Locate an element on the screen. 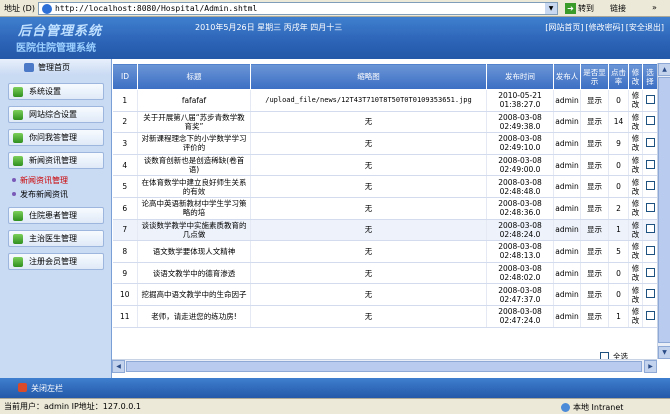 Image resolution: width=670 pixels, height=414 pixels. sidebar-subitem-news-publish: 发布新闻资讯 is located at coordinates (59, 194).